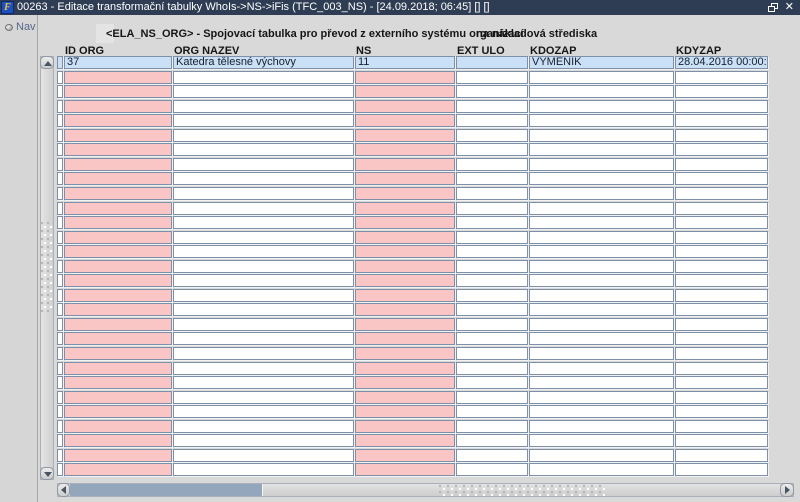 Image resolution: width=800 pixels, height=502 pixels. What do you see at coordinates (521, 490) in the screenshot?
I see `horizontal-scroll-thumb` at bounding box center [521, 490].